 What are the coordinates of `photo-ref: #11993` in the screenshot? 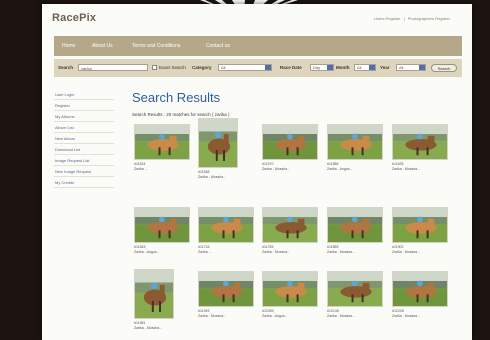 It's located at (204, 311).